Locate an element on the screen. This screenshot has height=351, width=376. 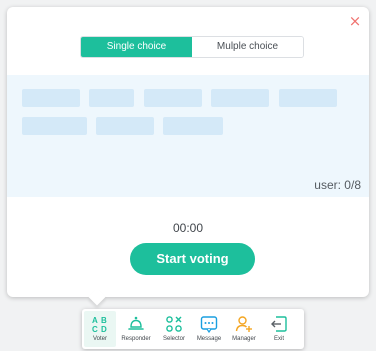
timer: 00:00 is located at coordinates (188, 228).